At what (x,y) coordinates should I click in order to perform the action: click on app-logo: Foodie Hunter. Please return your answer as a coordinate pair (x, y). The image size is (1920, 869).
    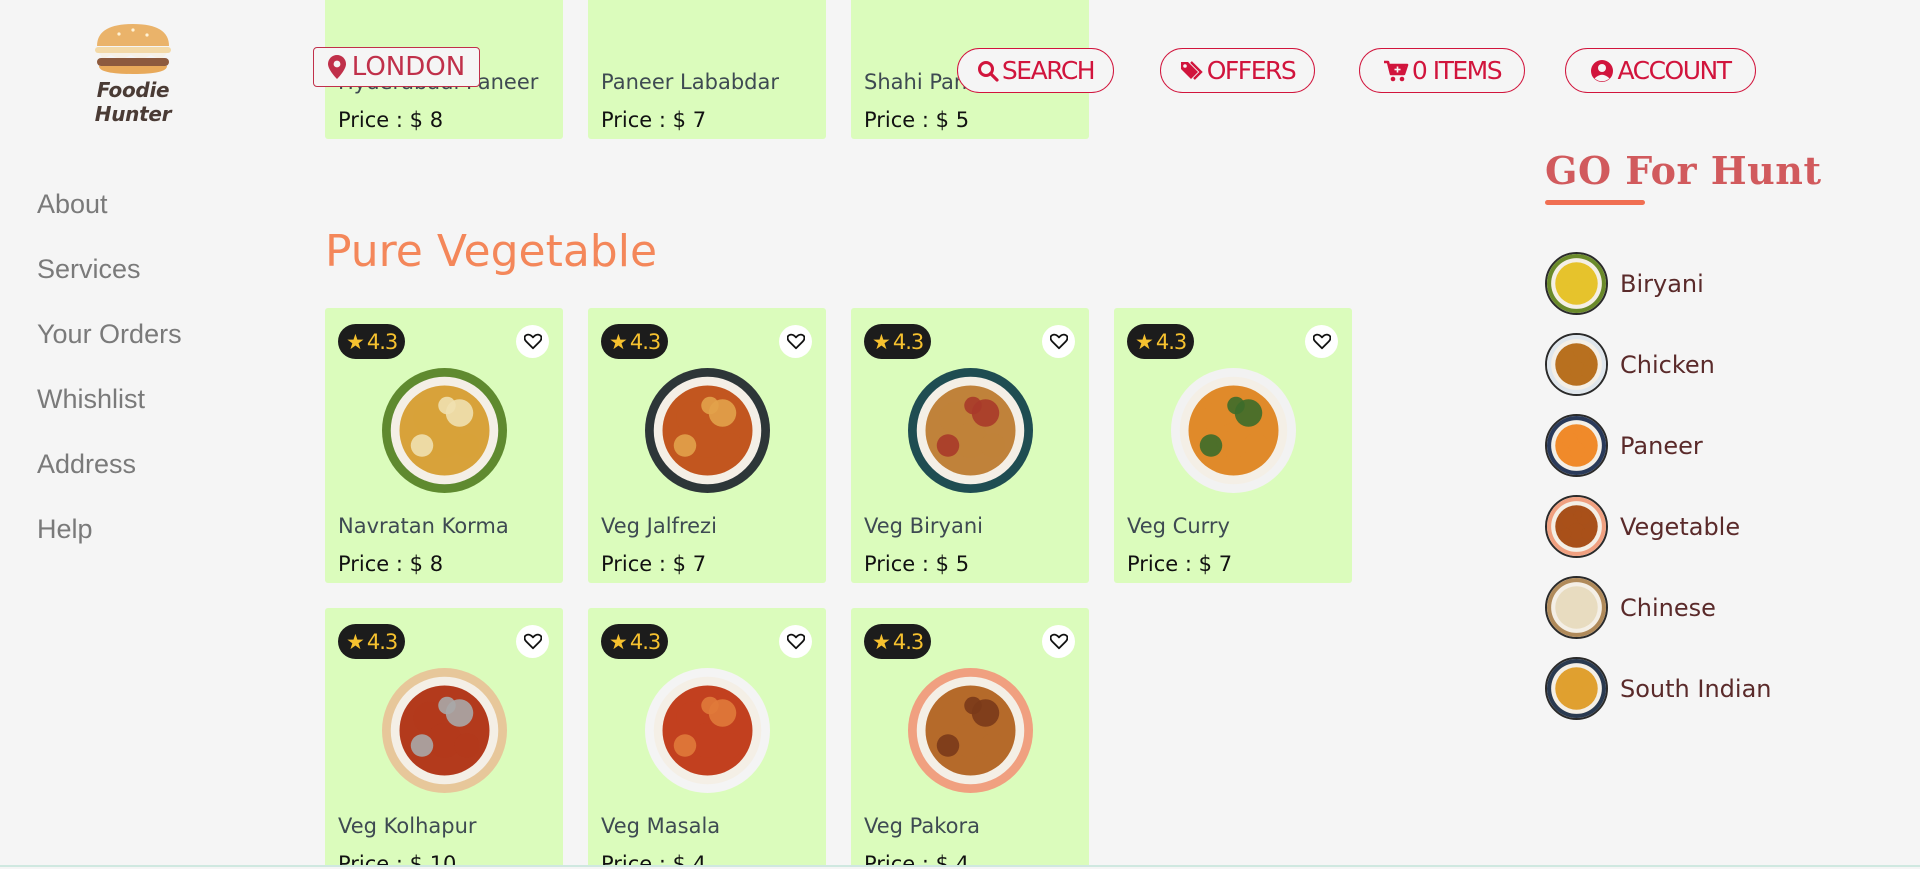
    Looking at the image, I should click on (133, 74).